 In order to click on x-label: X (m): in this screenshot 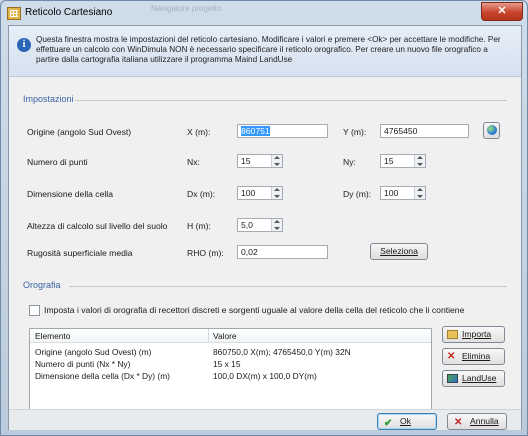, I will do `click(199, 132)`.